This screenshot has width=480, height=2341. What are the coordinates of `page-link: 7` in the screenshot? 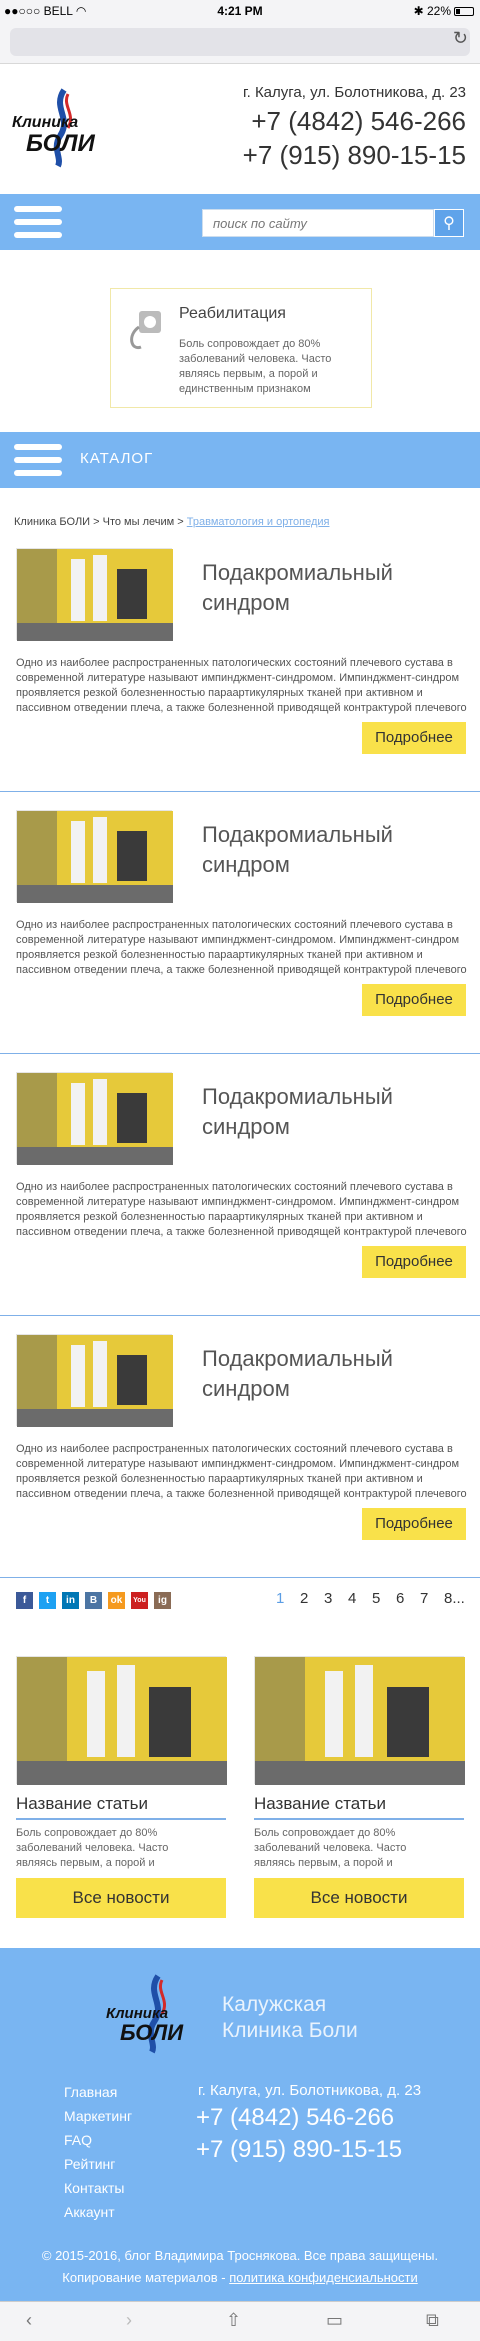 It's located at (424, 1598).